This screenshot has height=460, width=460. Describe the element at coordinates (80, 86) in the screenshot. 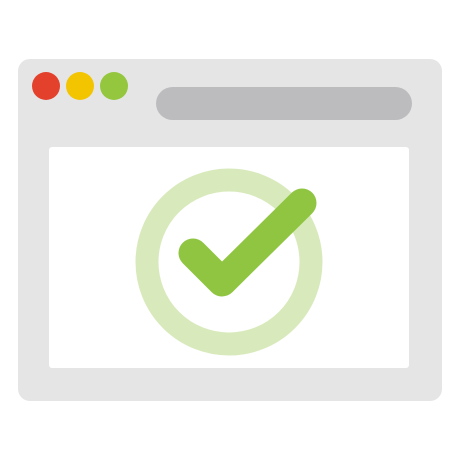

I see `window-minimize-dot` at that location.